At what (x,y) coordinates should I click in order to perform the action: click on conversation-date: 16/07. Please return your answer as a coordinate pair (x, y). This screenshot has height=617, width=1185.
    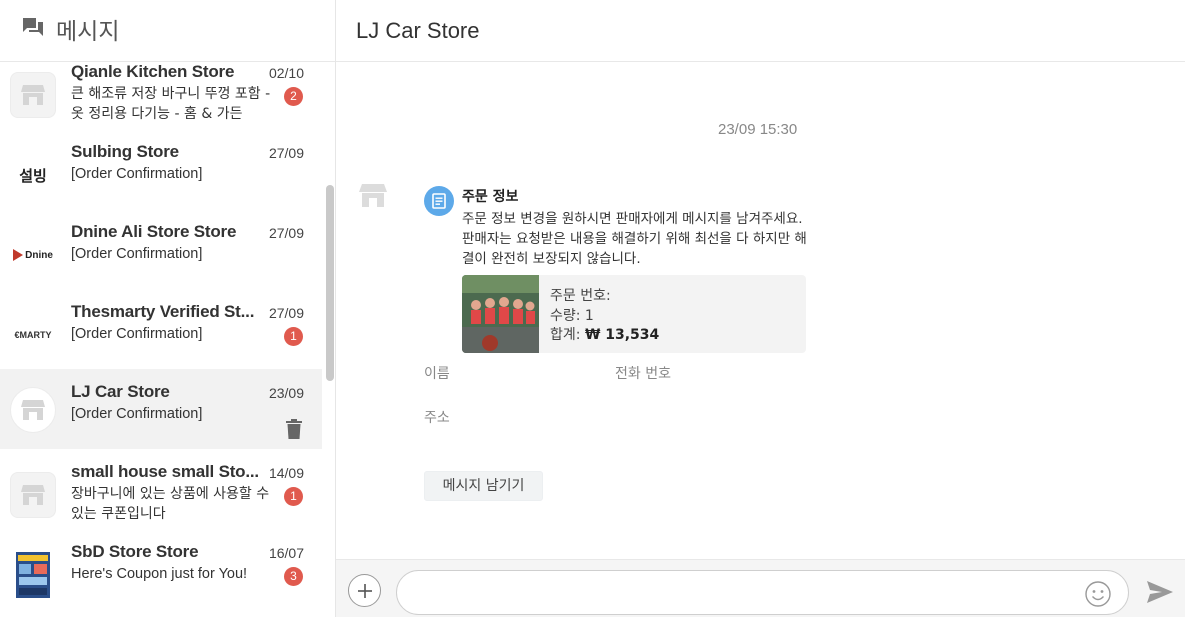
    Looking at the image, I should click on (286, 553).